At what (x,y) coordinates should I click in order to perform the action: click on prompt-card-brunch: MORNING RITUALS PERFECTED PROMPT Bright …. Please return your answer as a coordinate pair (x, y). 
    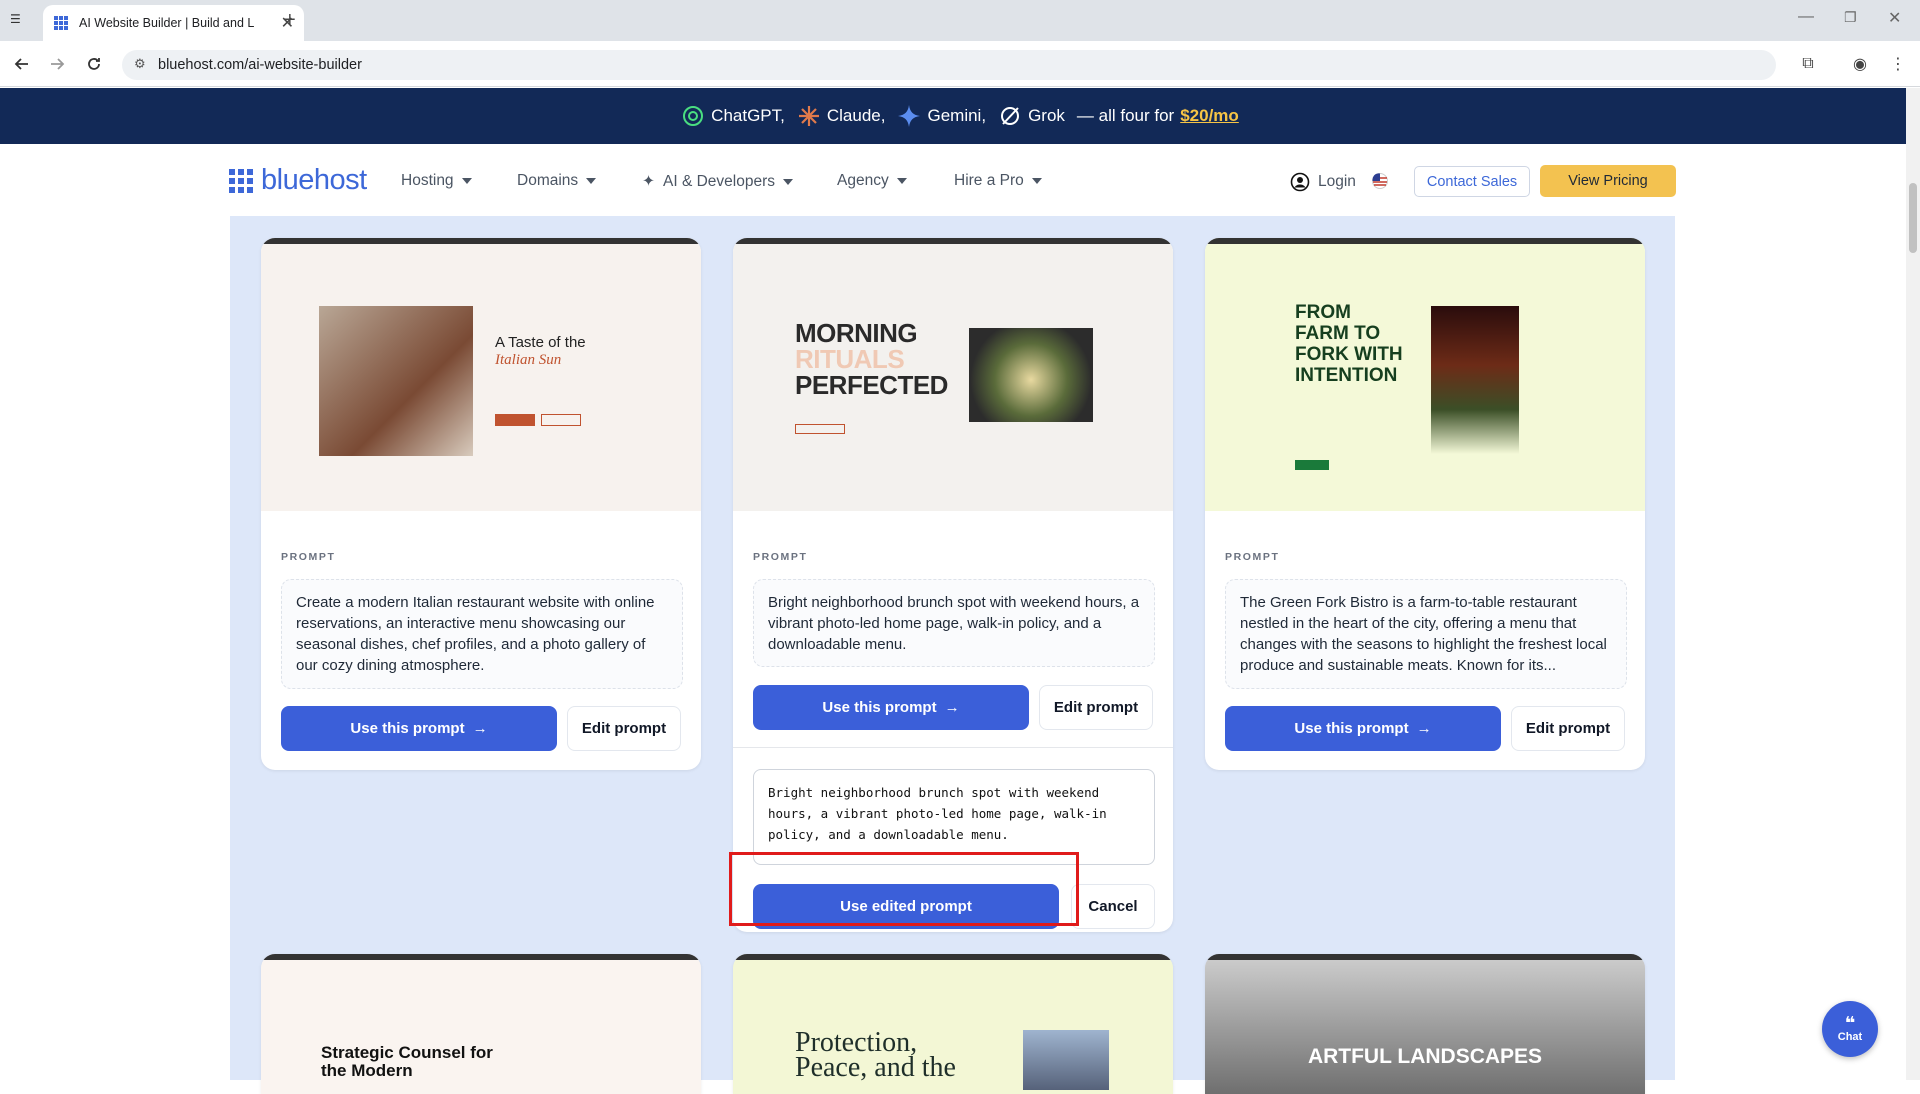
    Looking at the image, I should click on (953, 585).